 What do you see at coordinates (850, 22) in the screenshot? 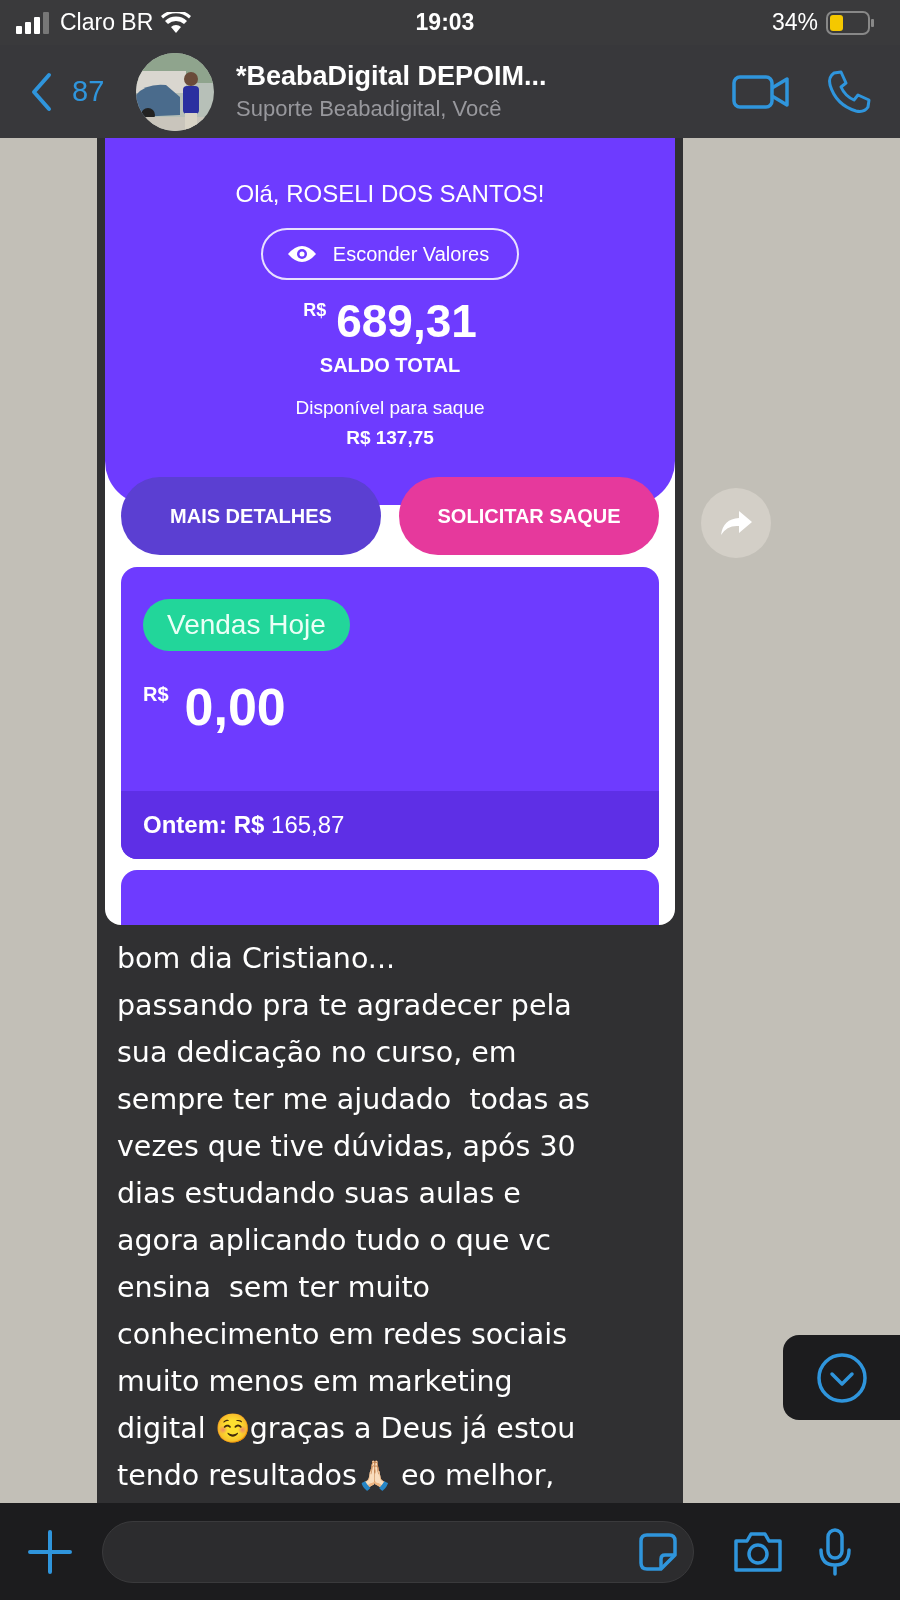
I see `battery-icon` at bounding box center [850, 22].